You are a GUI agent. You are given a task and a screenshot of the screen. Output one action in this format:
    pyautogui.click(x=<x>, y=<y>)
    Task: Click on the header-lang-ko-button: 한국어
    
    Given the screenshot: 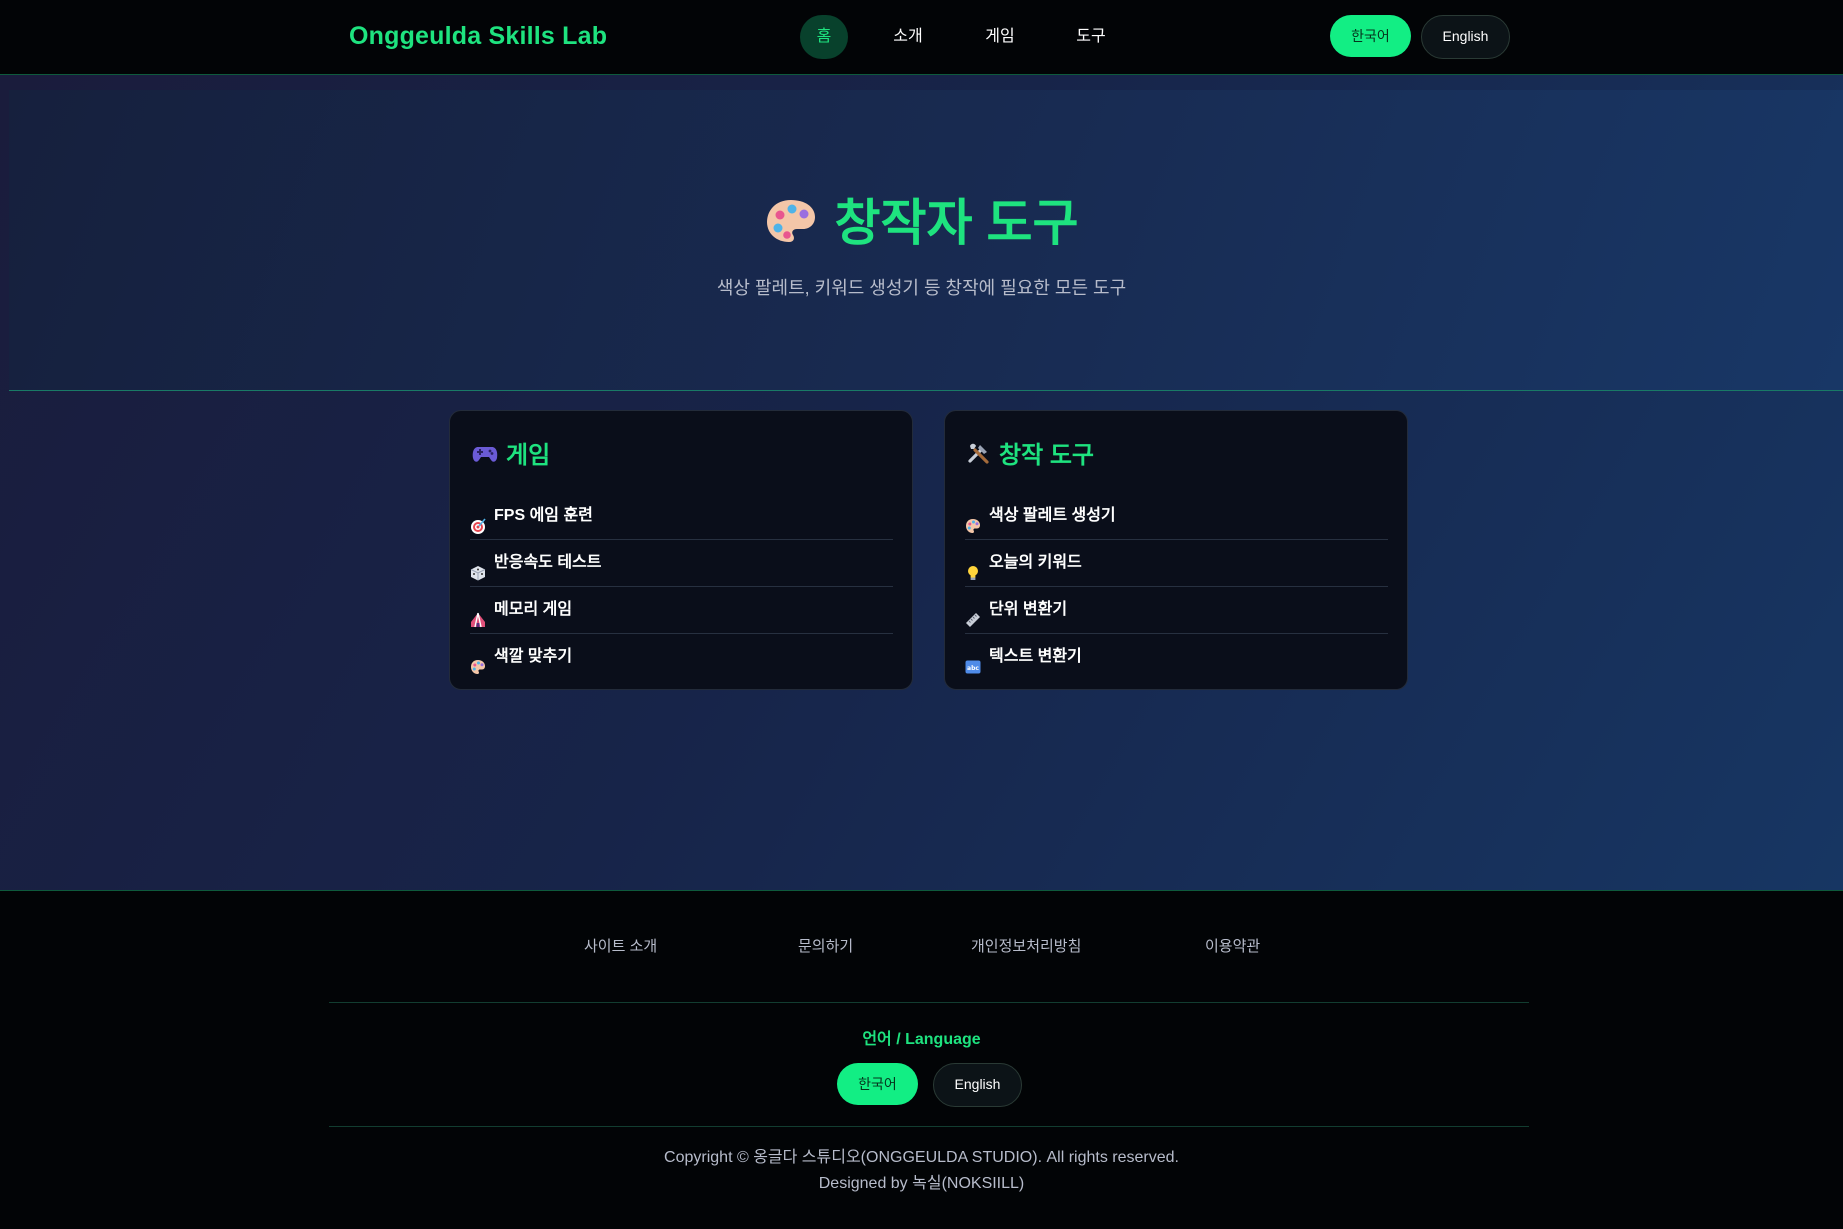 What is the action you would take?
    pyautogui.click(x=1370, y=36)
    